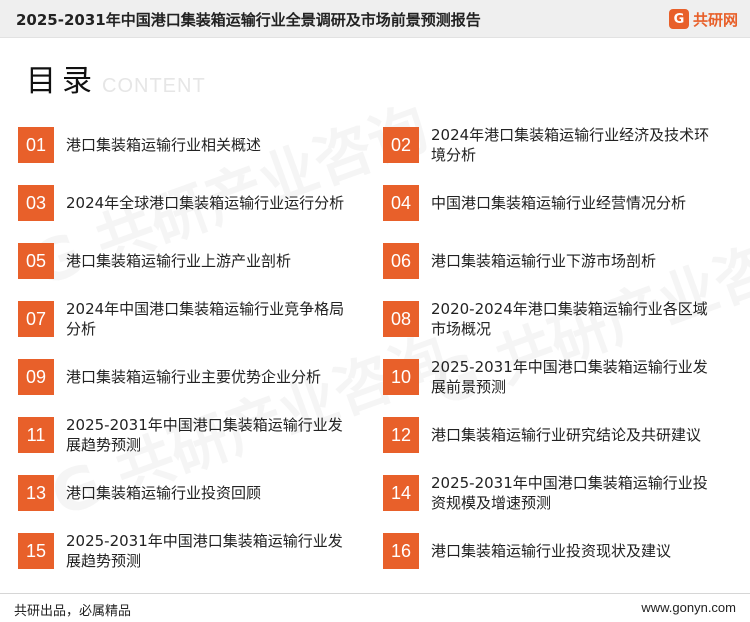  I want to click on footer-url-link: www.gonyn.com, so click(688, 607).